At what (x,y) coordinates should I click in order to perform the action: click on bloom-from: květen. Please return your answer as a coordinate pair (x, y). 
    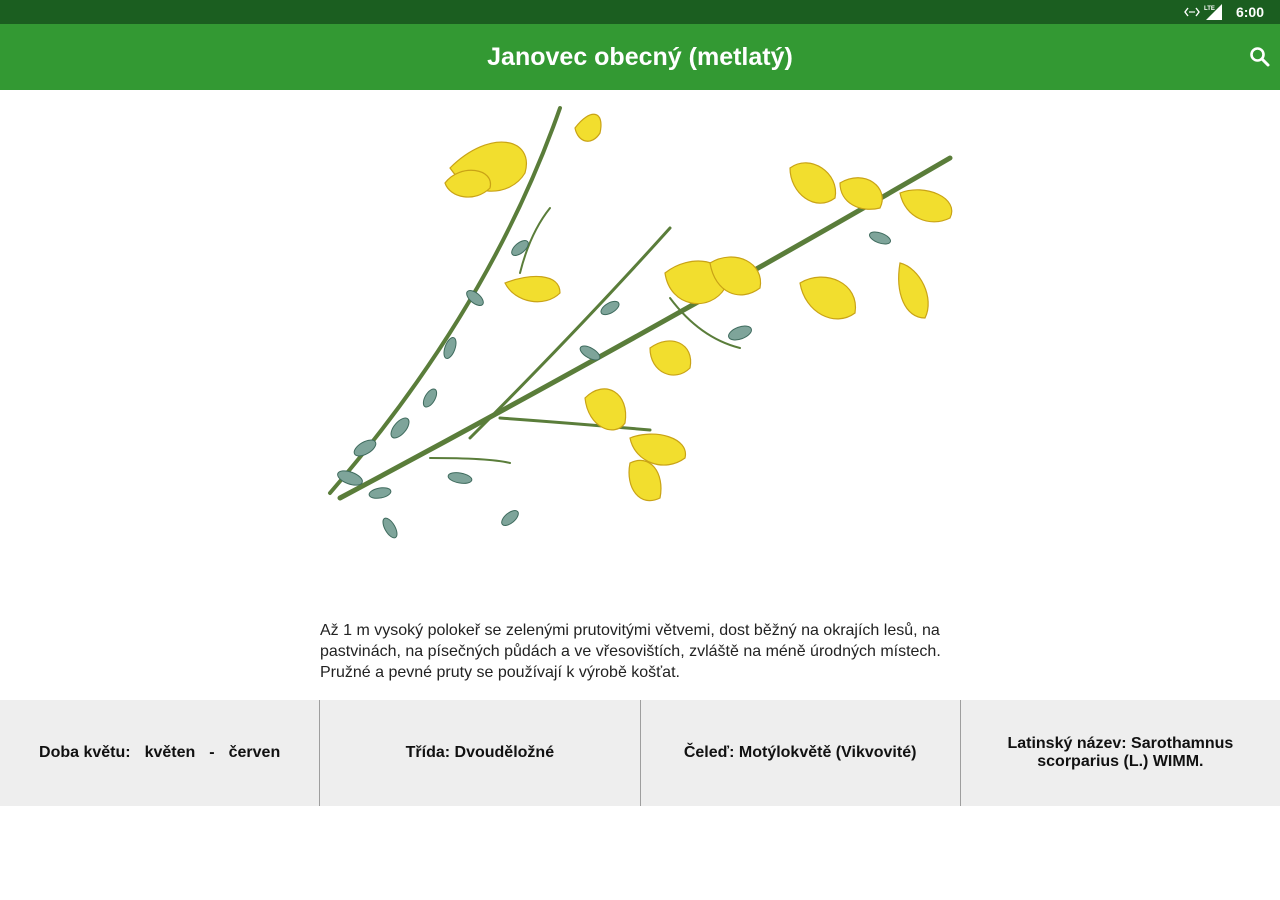
    Looking at the image, I should click on (170, 752).